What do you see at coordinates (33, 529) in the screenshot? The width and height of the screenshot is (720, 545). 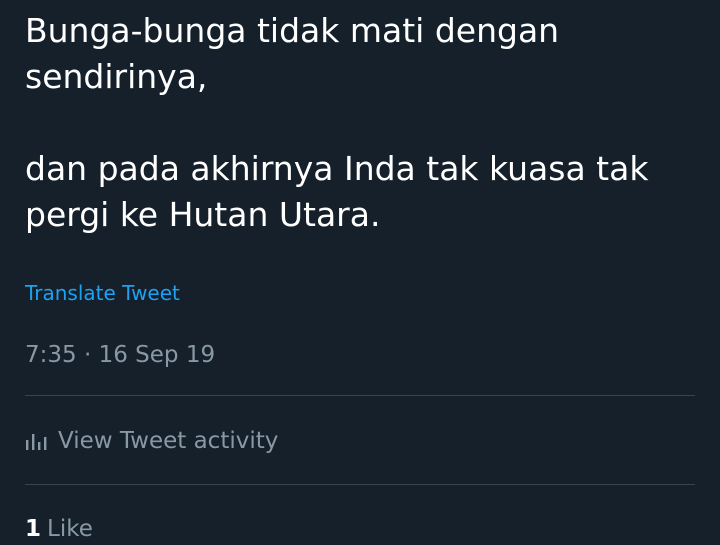 I see `like-count: 1` at bounding box center [33, 529].